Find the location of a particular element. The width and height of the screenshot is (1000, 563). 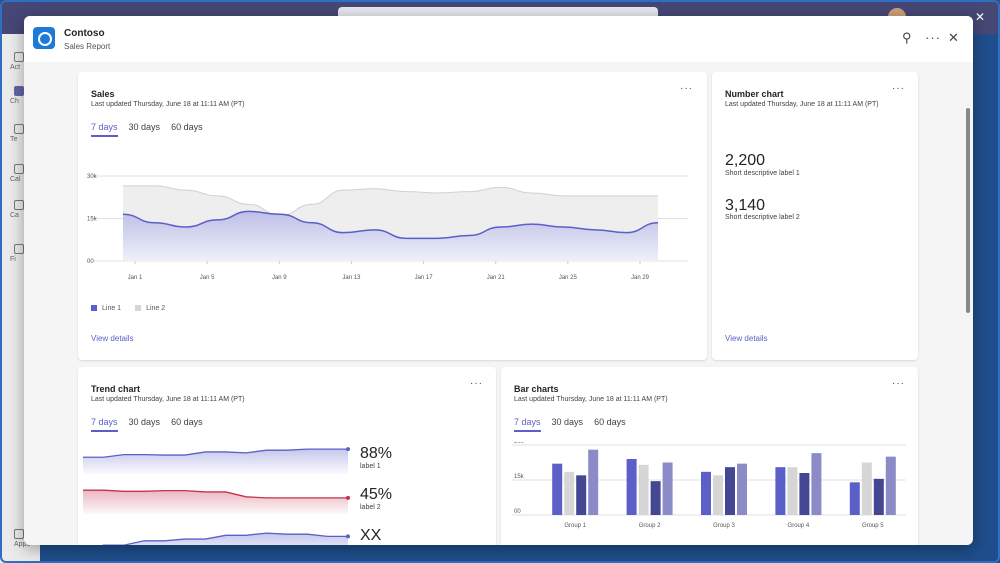

sales-xtick-label: Jan 9 is located at coordinates (279, 278).